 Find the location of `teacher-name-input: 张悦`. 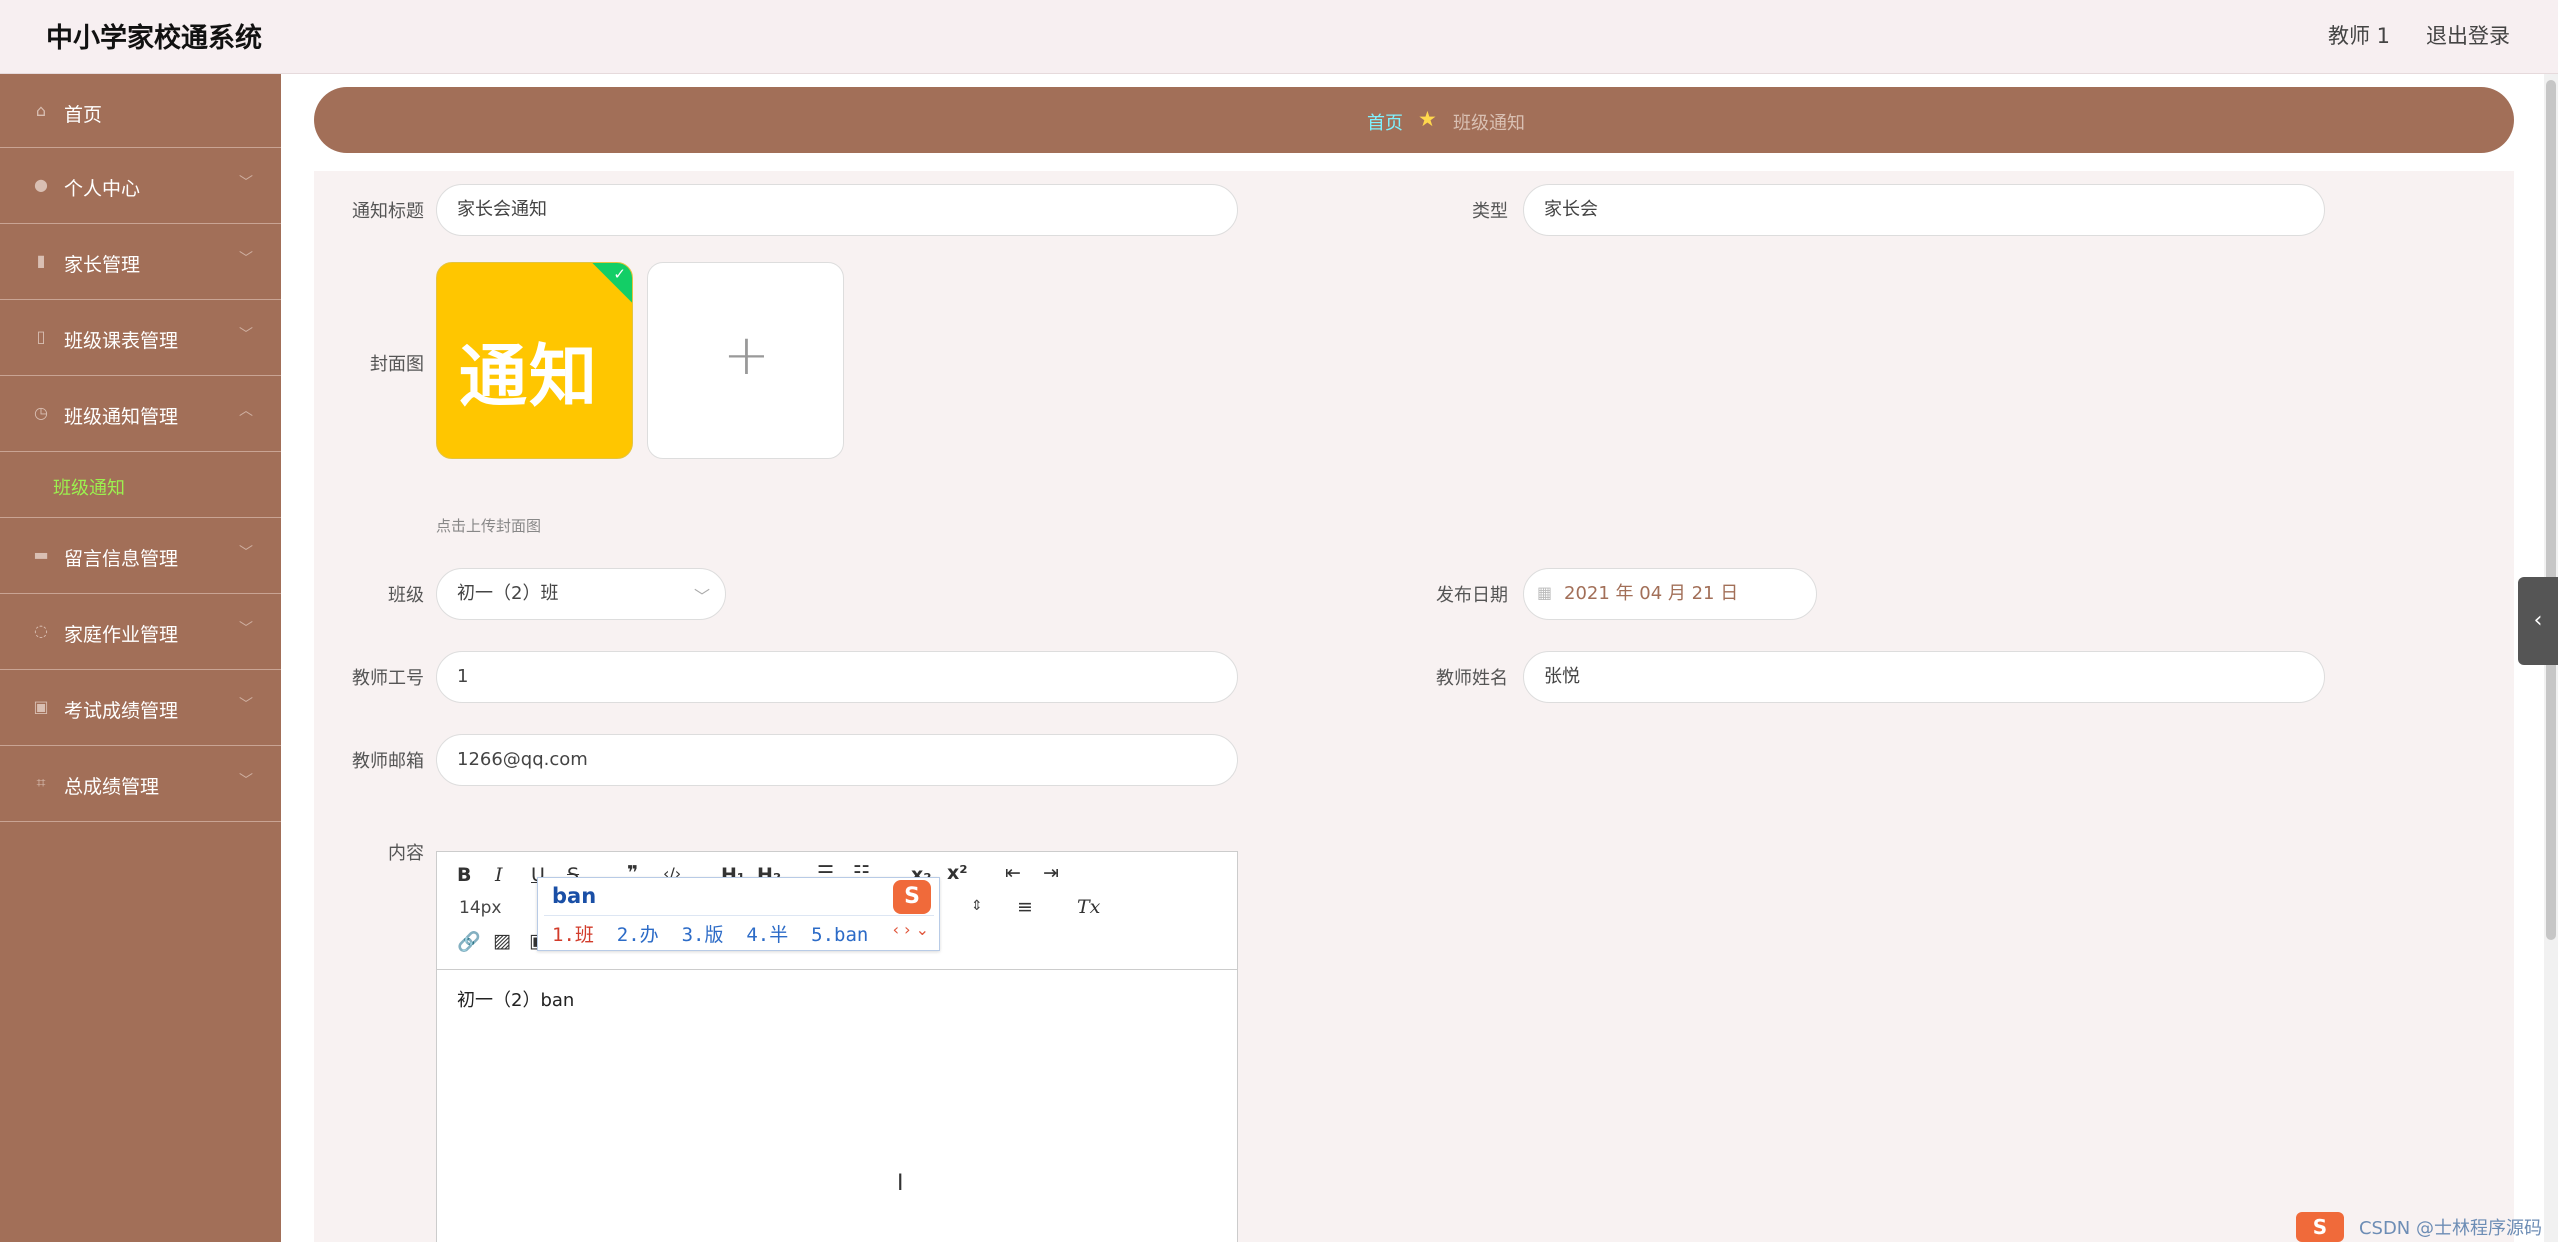

teacher-name-input: 张悦 is located at coordinates (1924, 677).